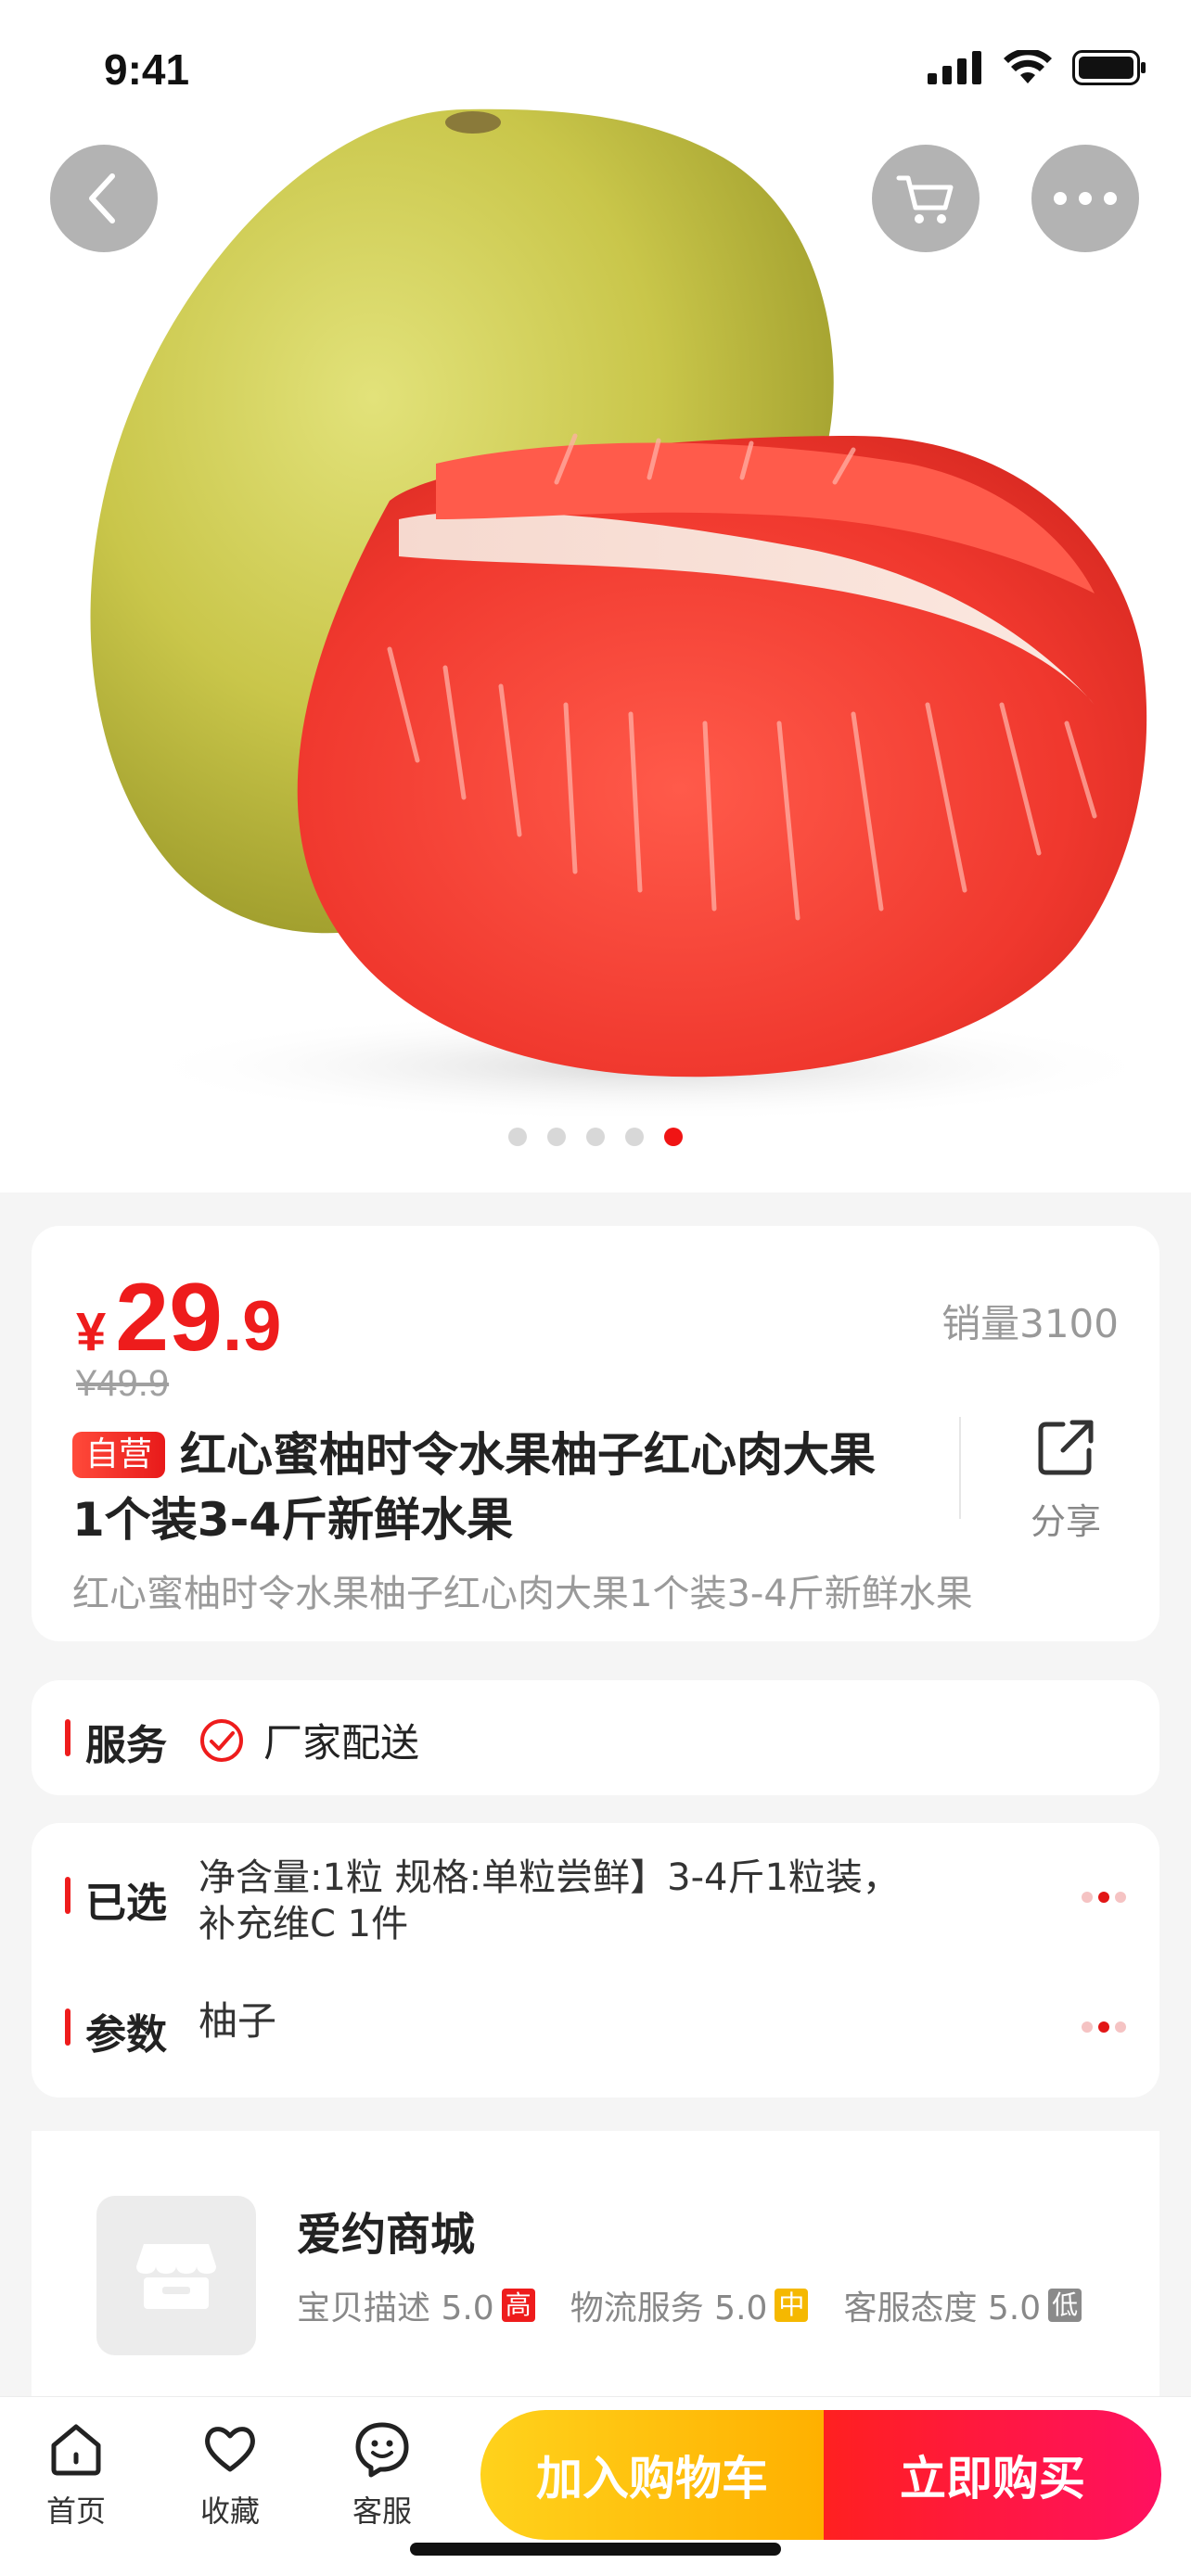  I want to click on nav-favorite: 收藏, so click(230, 2475).